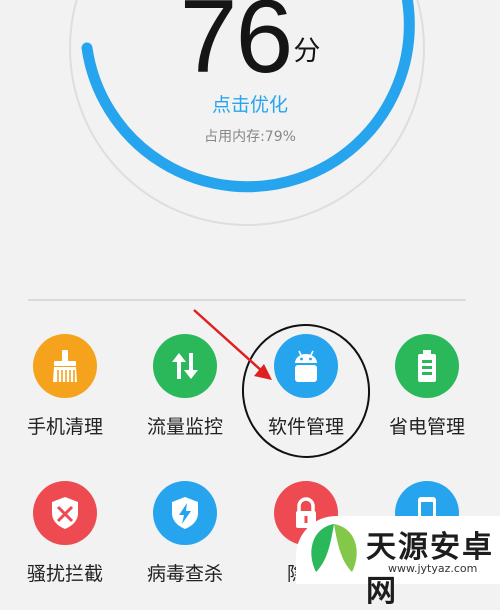  What do you see at coordinates (427, 366) in the screenshot?
I see `battery-icon` at bounding box center [427, 366].